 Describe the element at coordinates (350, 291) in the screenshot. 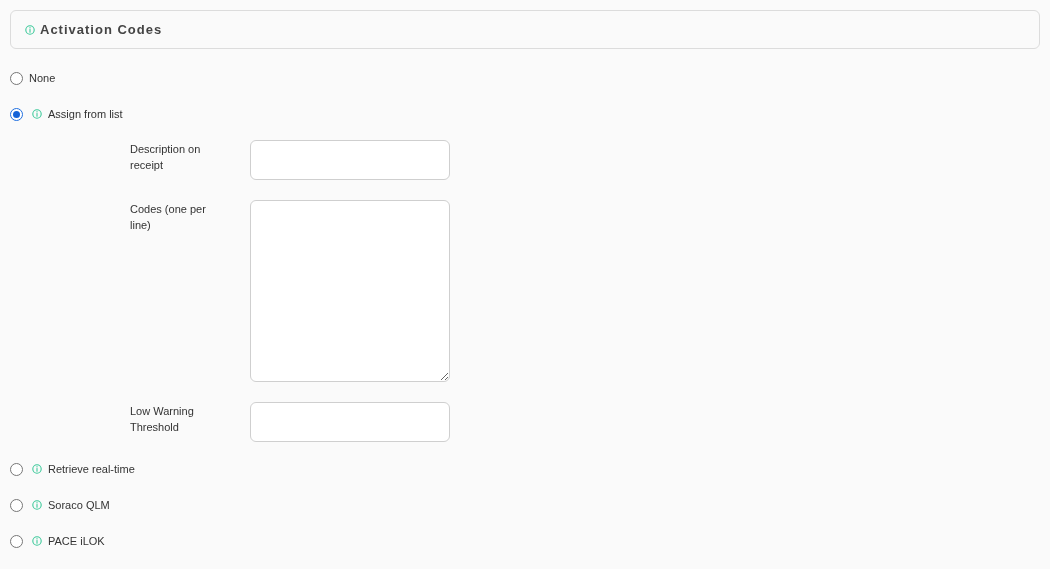

I see `codes-textarea-field` at that location.